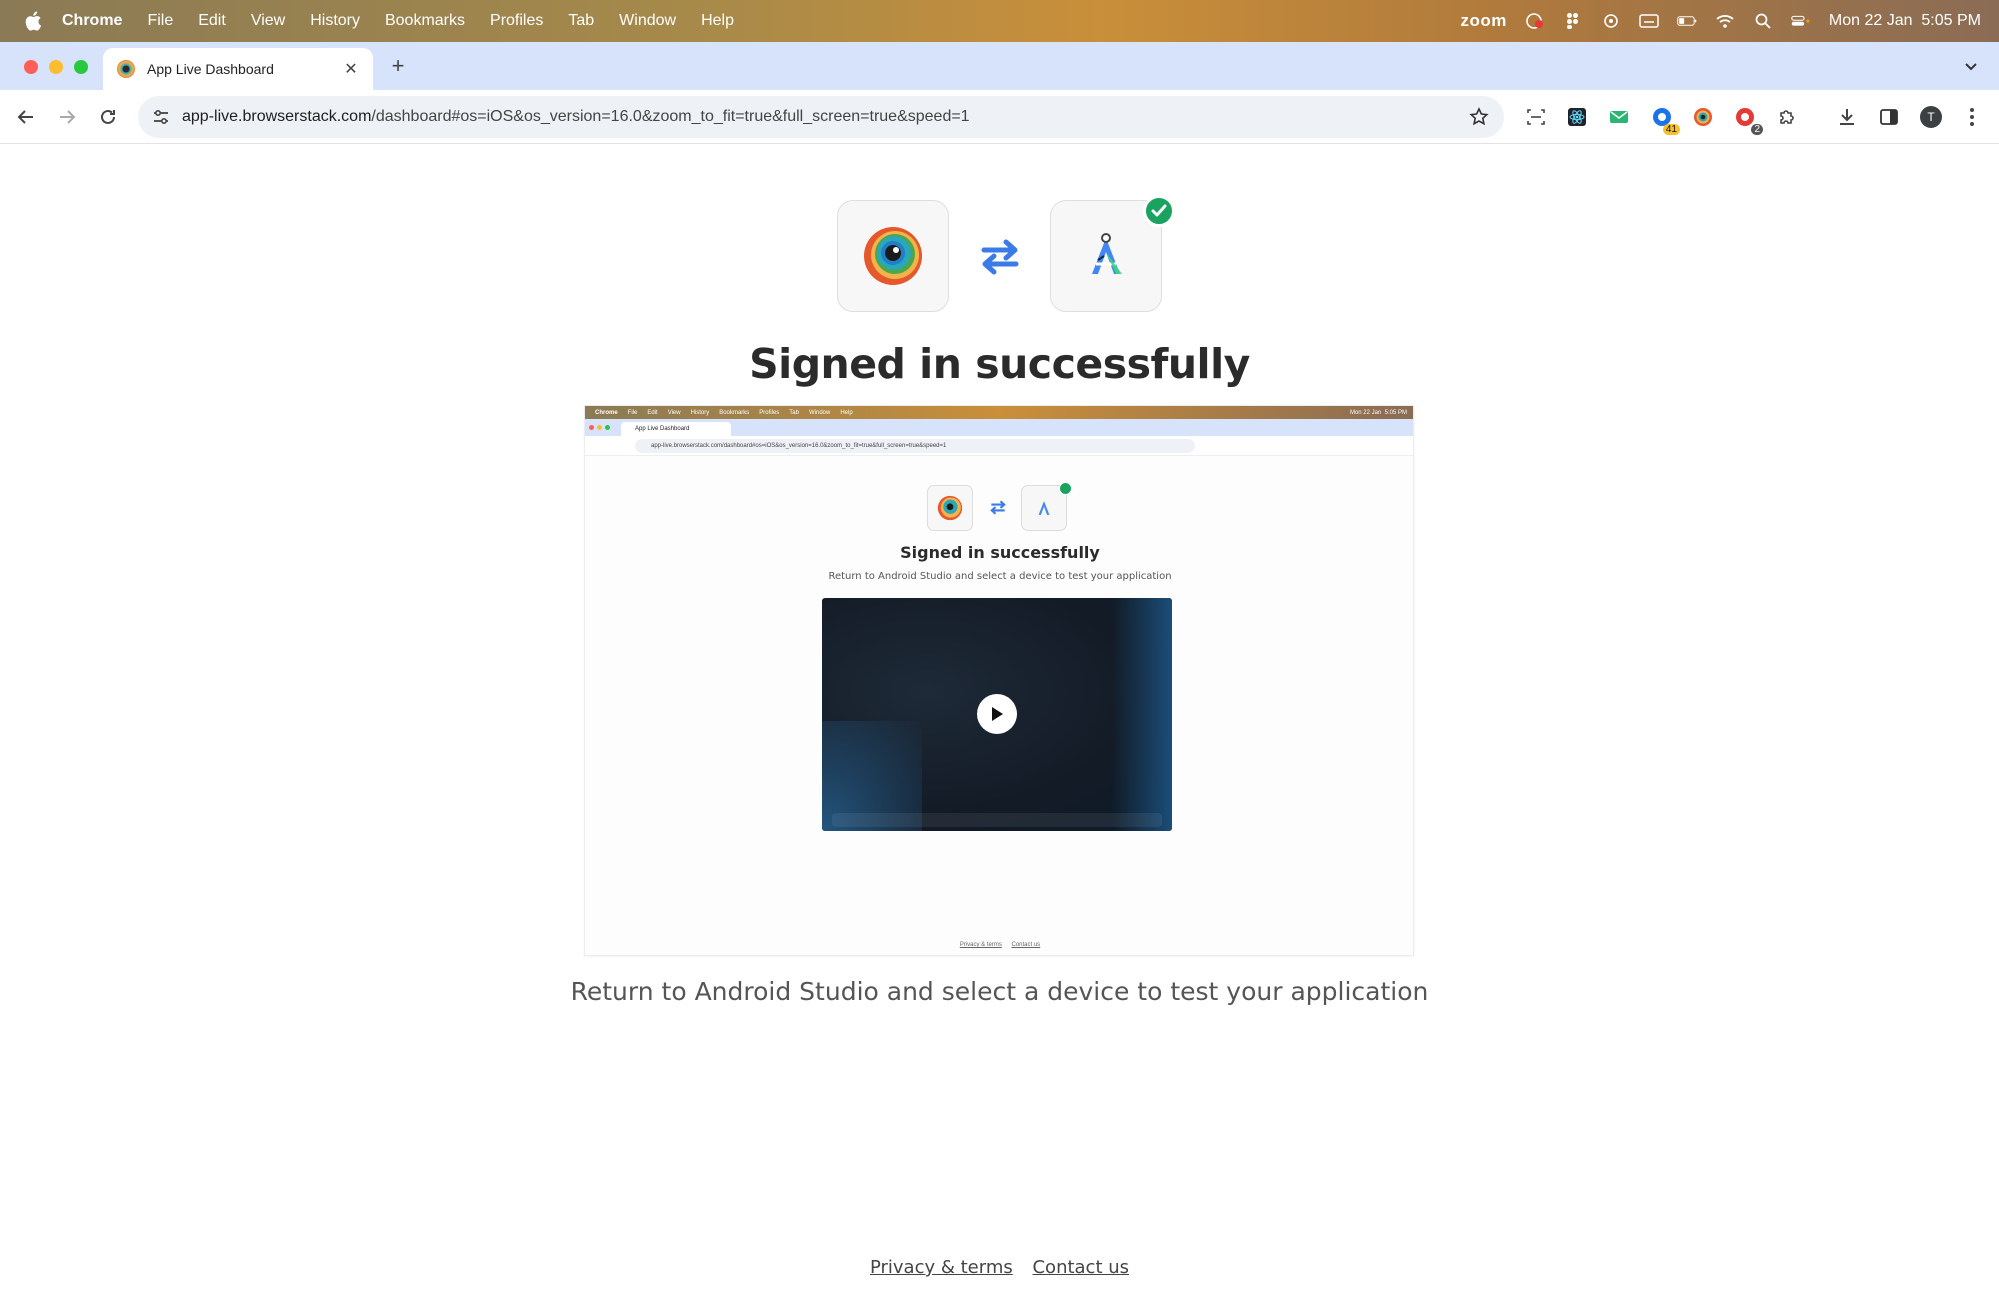 This screenshot has height=1293, width=1999. I want to click on site-settings-icon, so click(161, 117).